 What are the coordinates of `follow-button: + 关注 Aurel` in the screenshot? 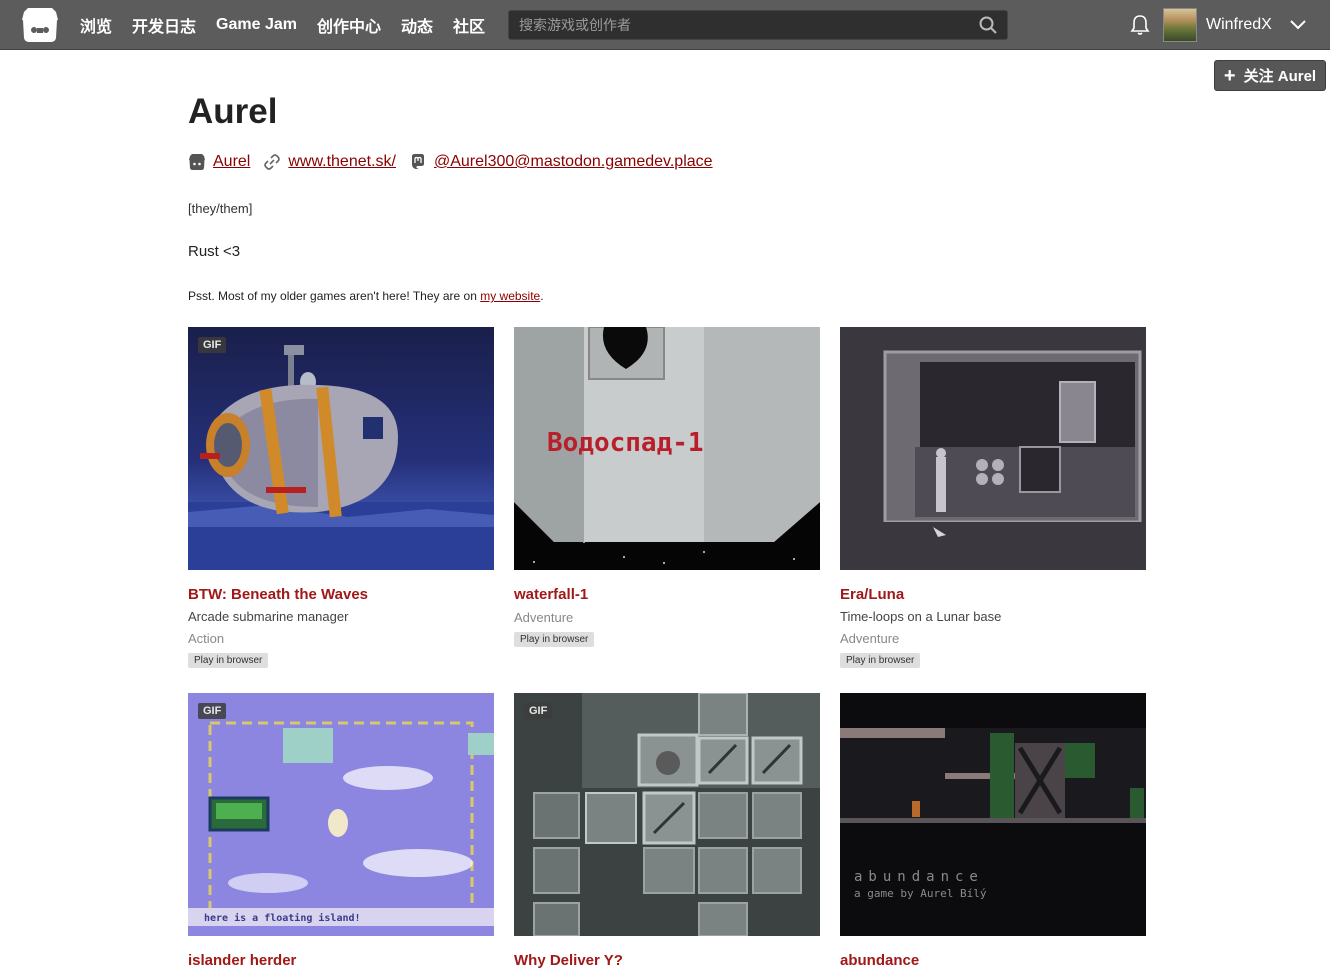 It's located at (1270, 75).